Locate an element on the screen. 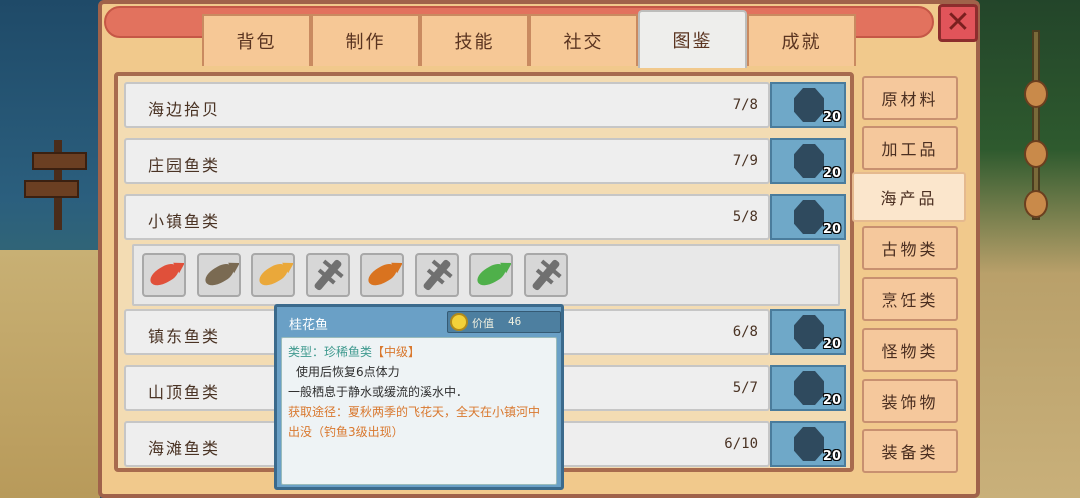 This screenshot has height=498, width=1080. orange-fish-icon is located at coordinates (382, 275).